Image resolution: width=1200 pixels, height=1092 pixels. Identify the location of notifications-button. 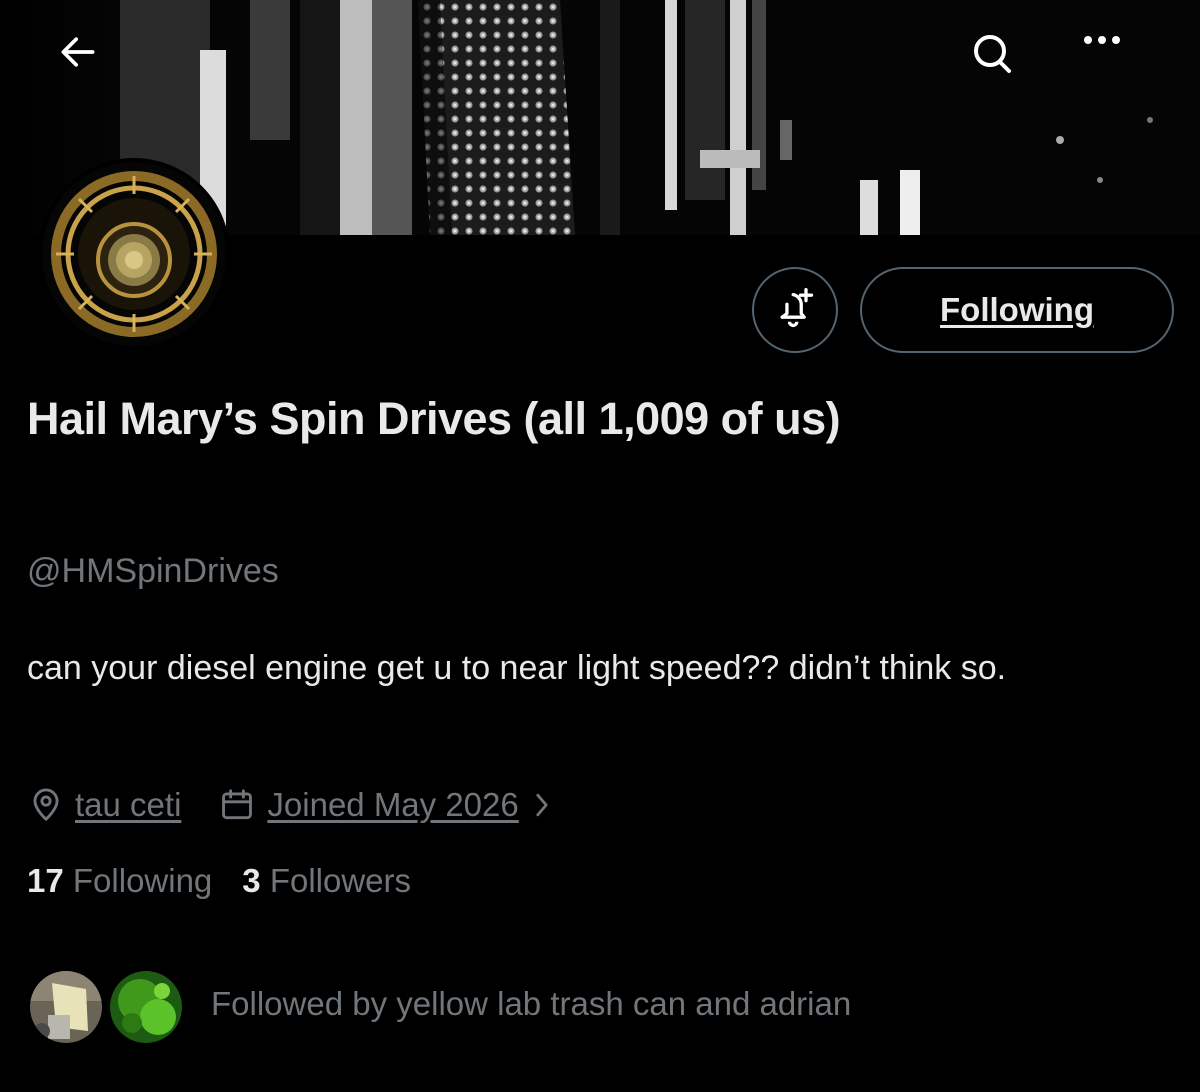
(795, 310).